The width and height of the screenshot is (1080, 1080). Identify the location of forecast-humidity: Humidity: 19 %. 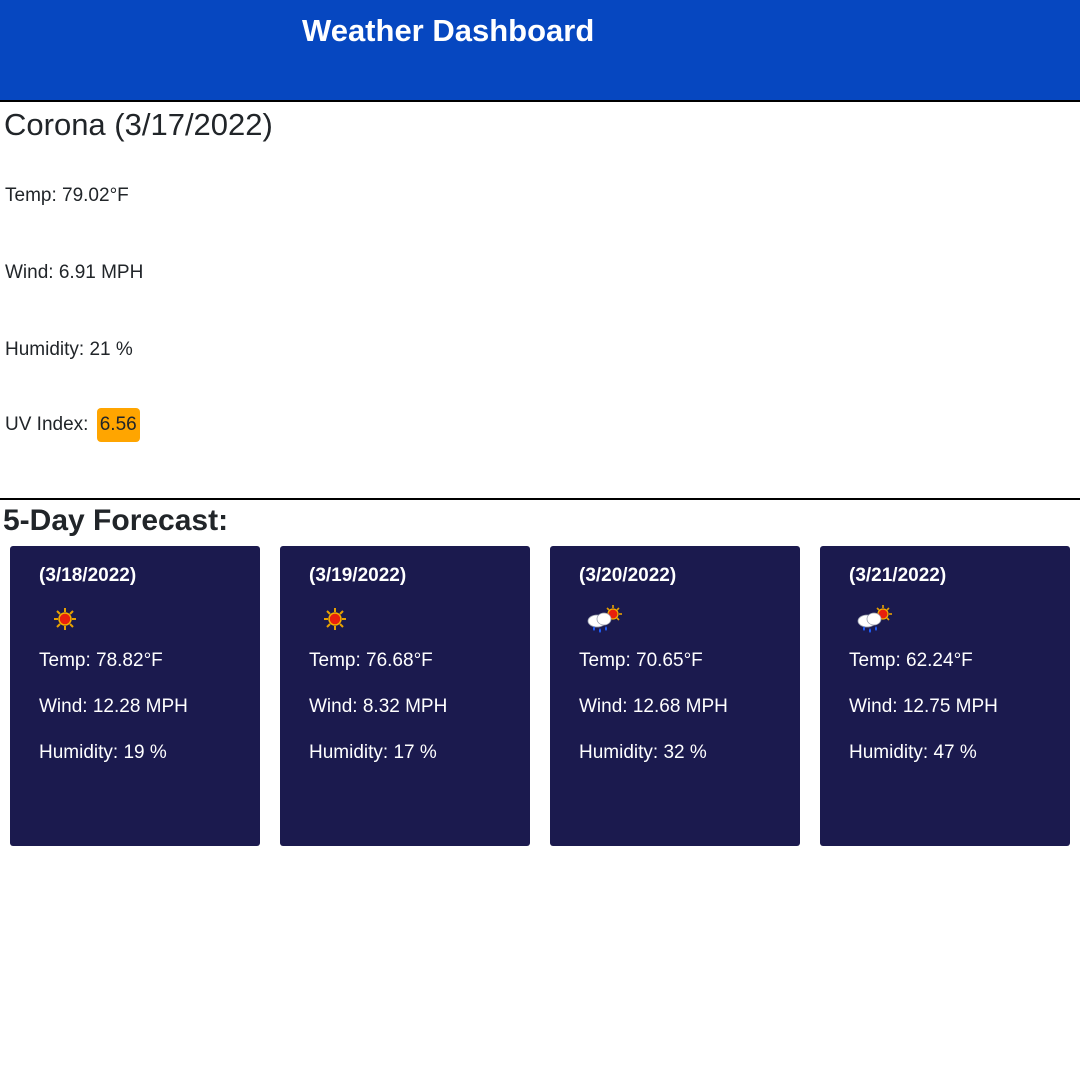
(103, 752).